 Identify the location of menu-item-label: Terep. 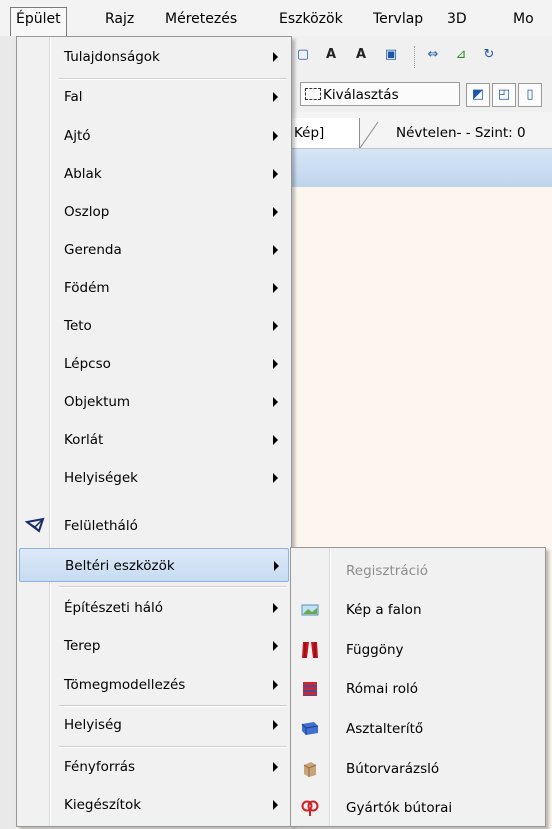
(82, 646).